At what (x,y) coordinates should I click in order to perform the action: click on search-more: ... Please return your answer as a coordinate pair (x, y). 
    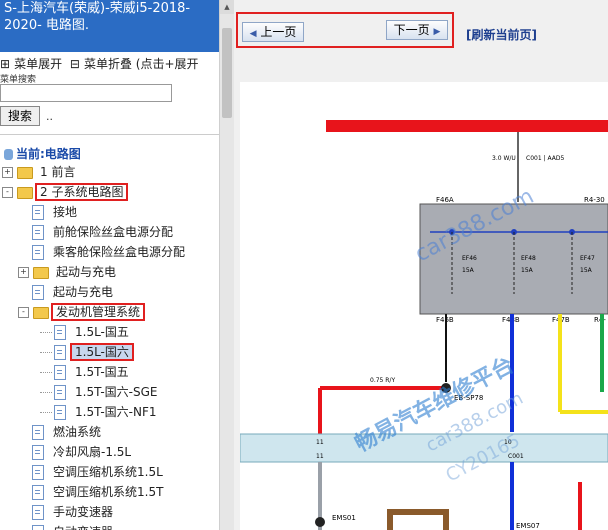
    Looking at the image, I should click on (49, 116).